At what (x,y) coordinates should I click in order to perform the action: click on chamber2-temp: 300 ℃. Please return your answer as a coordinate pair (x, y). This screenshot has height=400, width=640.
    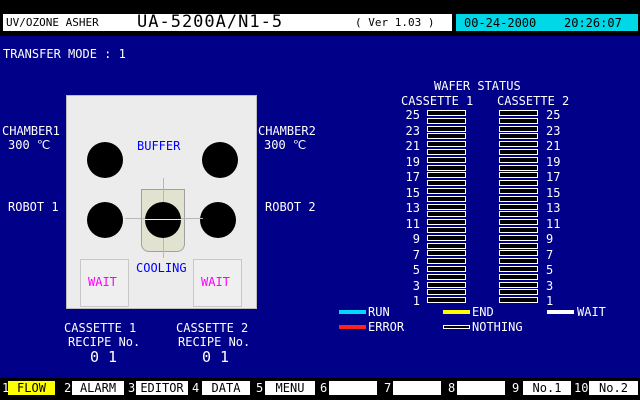
    Looking at the image, I should click on (285, 145).